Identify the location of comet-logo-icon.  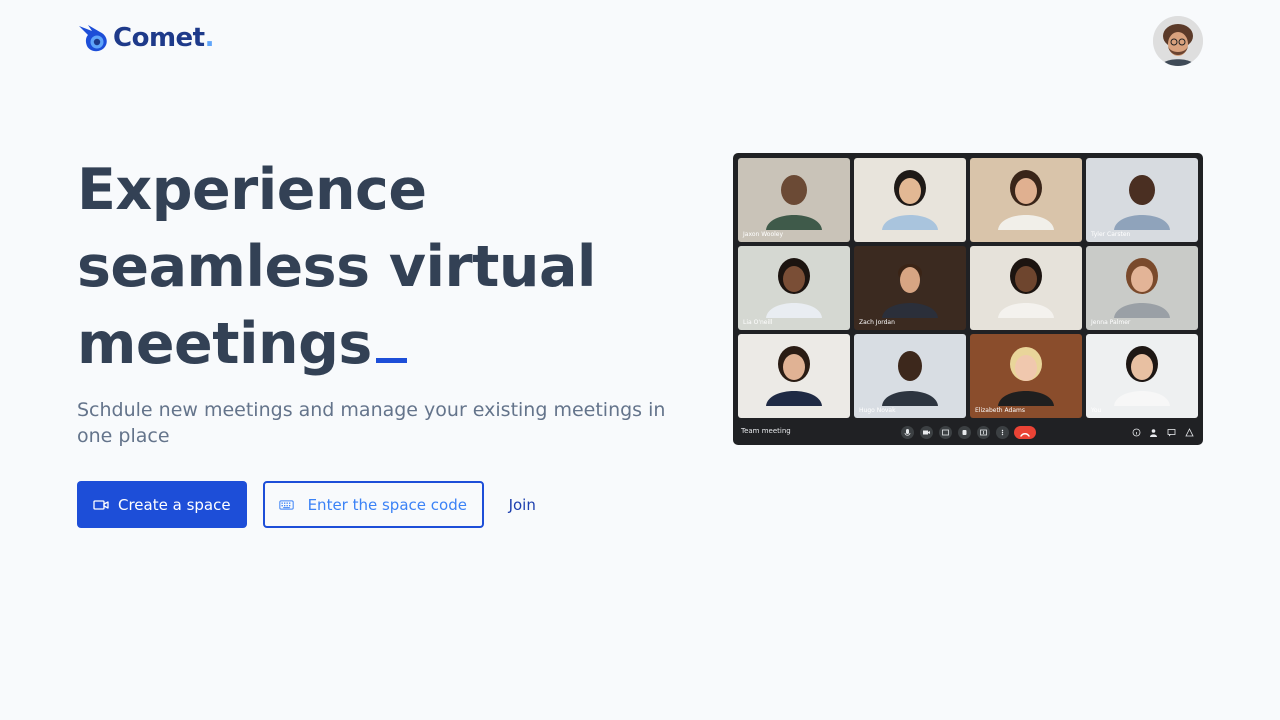
(93, 38).